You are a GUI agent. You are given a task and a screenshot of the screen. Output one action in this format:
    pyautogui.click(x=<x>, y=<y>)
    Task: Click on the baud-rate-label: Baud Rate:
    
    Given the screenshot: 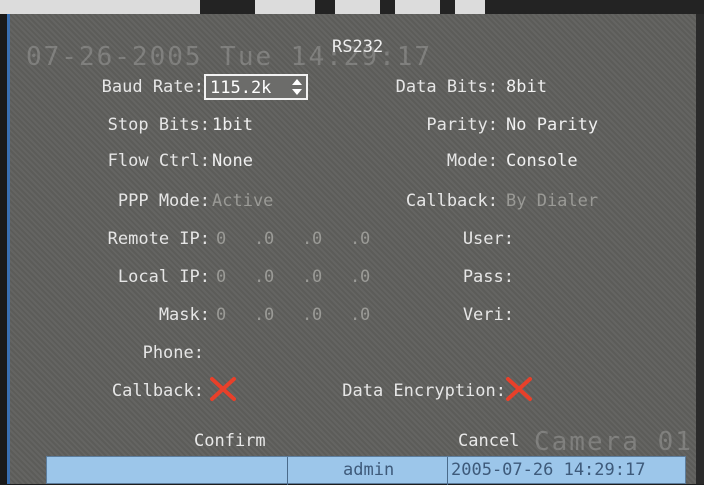 What is the action you would take?
    pyautogui.click(x=152, y=87)
    